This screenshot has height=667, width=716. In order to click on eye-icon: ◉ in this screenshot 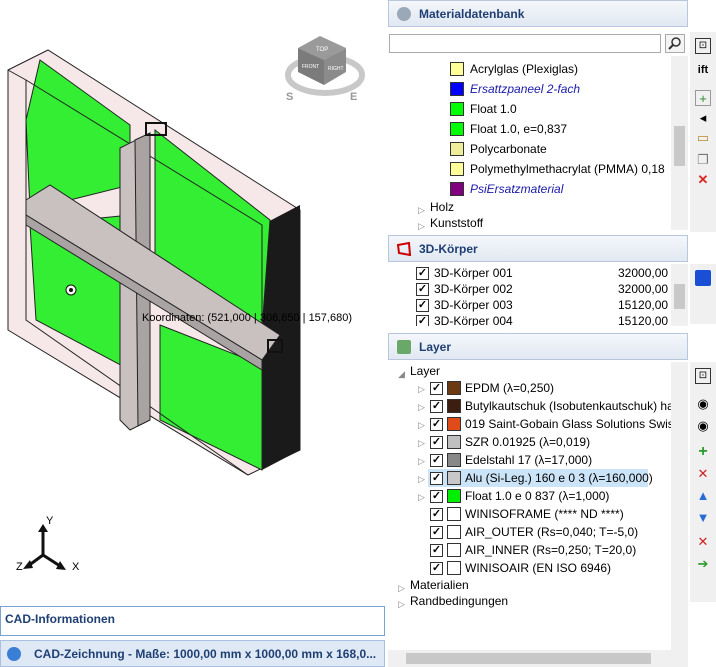, I will do `click(703, 404)`.